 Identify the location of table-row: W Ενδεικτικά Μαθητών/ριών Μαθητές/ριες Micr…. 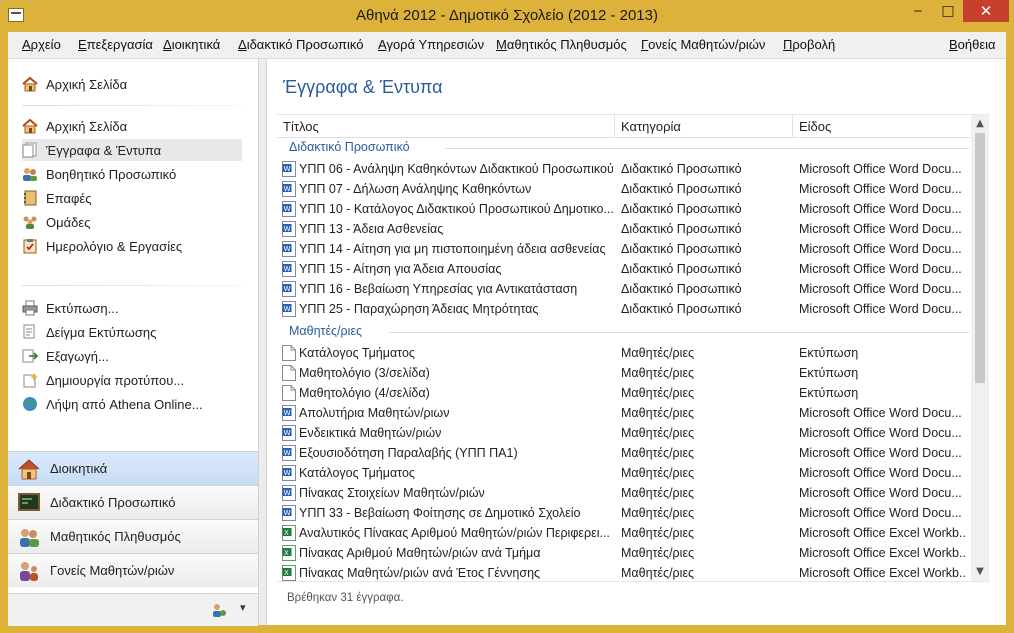
(624, 433).